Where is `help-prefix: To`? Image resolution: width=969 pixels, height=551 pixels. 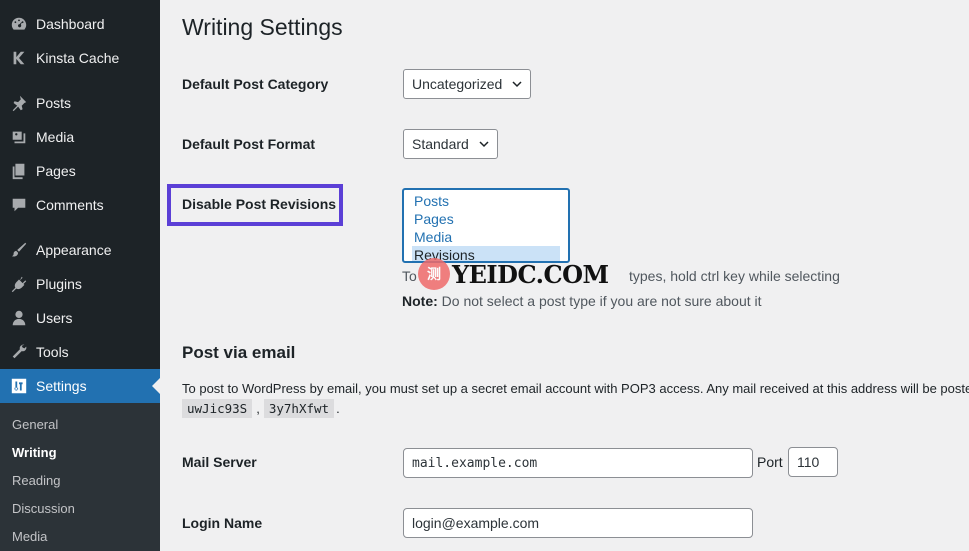 help-prefix: To is located at coordinates (409, 276).